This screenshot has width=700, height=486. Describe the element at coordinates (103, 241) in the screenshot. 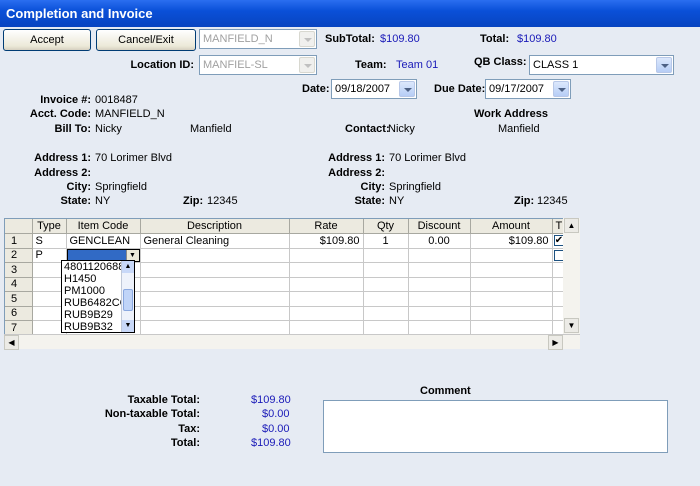

I see `cell-item-code: GENCLEAN` at that location.